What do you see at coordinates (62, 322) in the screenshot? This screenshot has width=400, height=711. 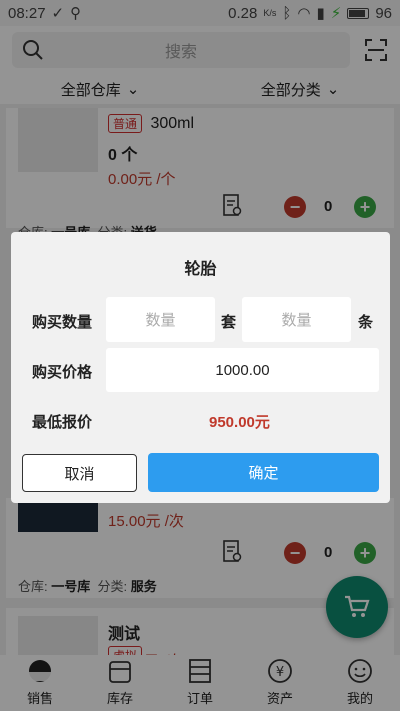 I see `qty-label: 购买数量` at bounding box center [62, 322].